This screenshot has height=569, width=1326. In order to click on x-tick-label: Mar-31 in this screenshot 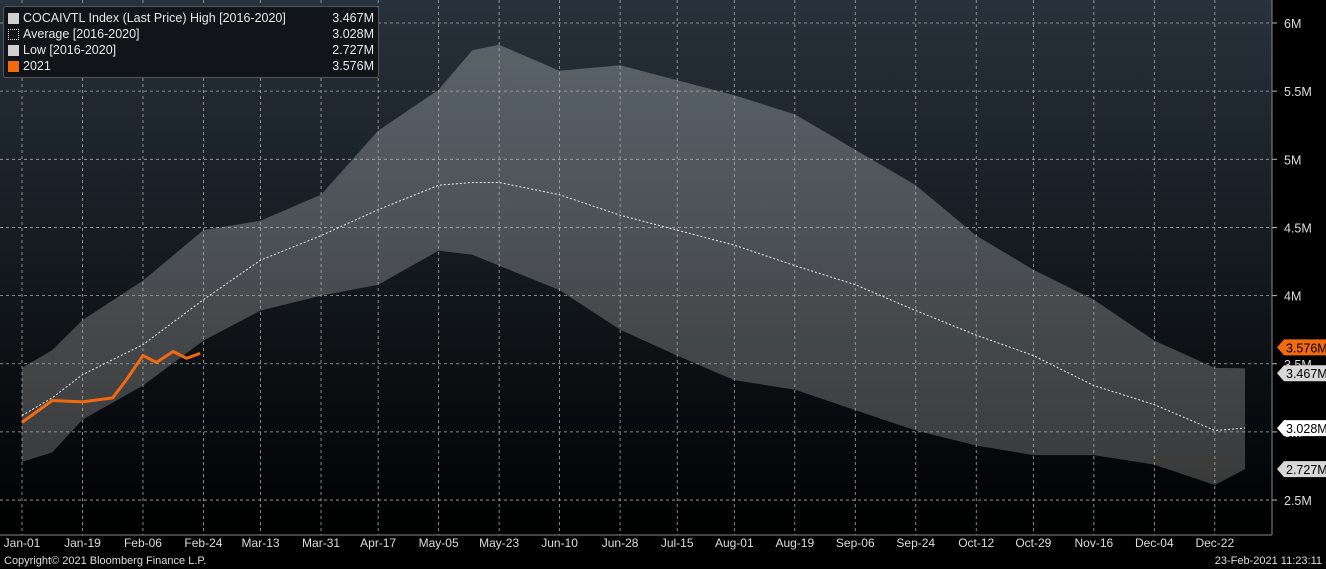, I will do `click(321, 543)`.